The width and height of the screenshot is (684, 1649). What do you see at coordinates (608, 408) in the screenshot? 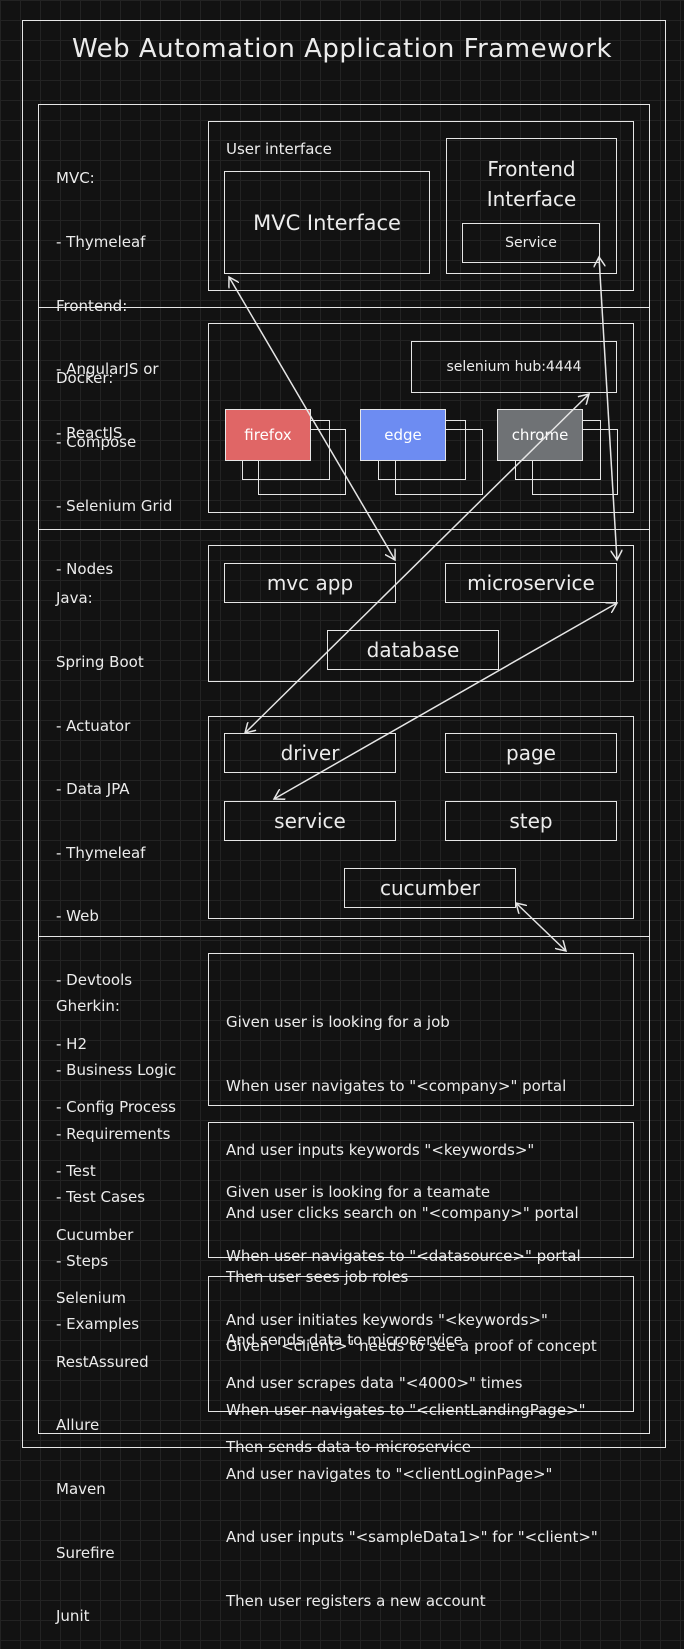
I see `arrow-service-to-microservice` at bounding box center [608, 408].